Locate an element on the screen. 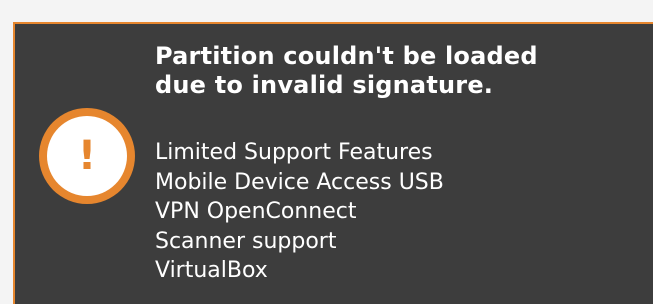 Image resolution: width=653 pixels, height=304 pixels. notification-title-line-1: Partition couldn't be loaded is located at coordinates (346, 56).